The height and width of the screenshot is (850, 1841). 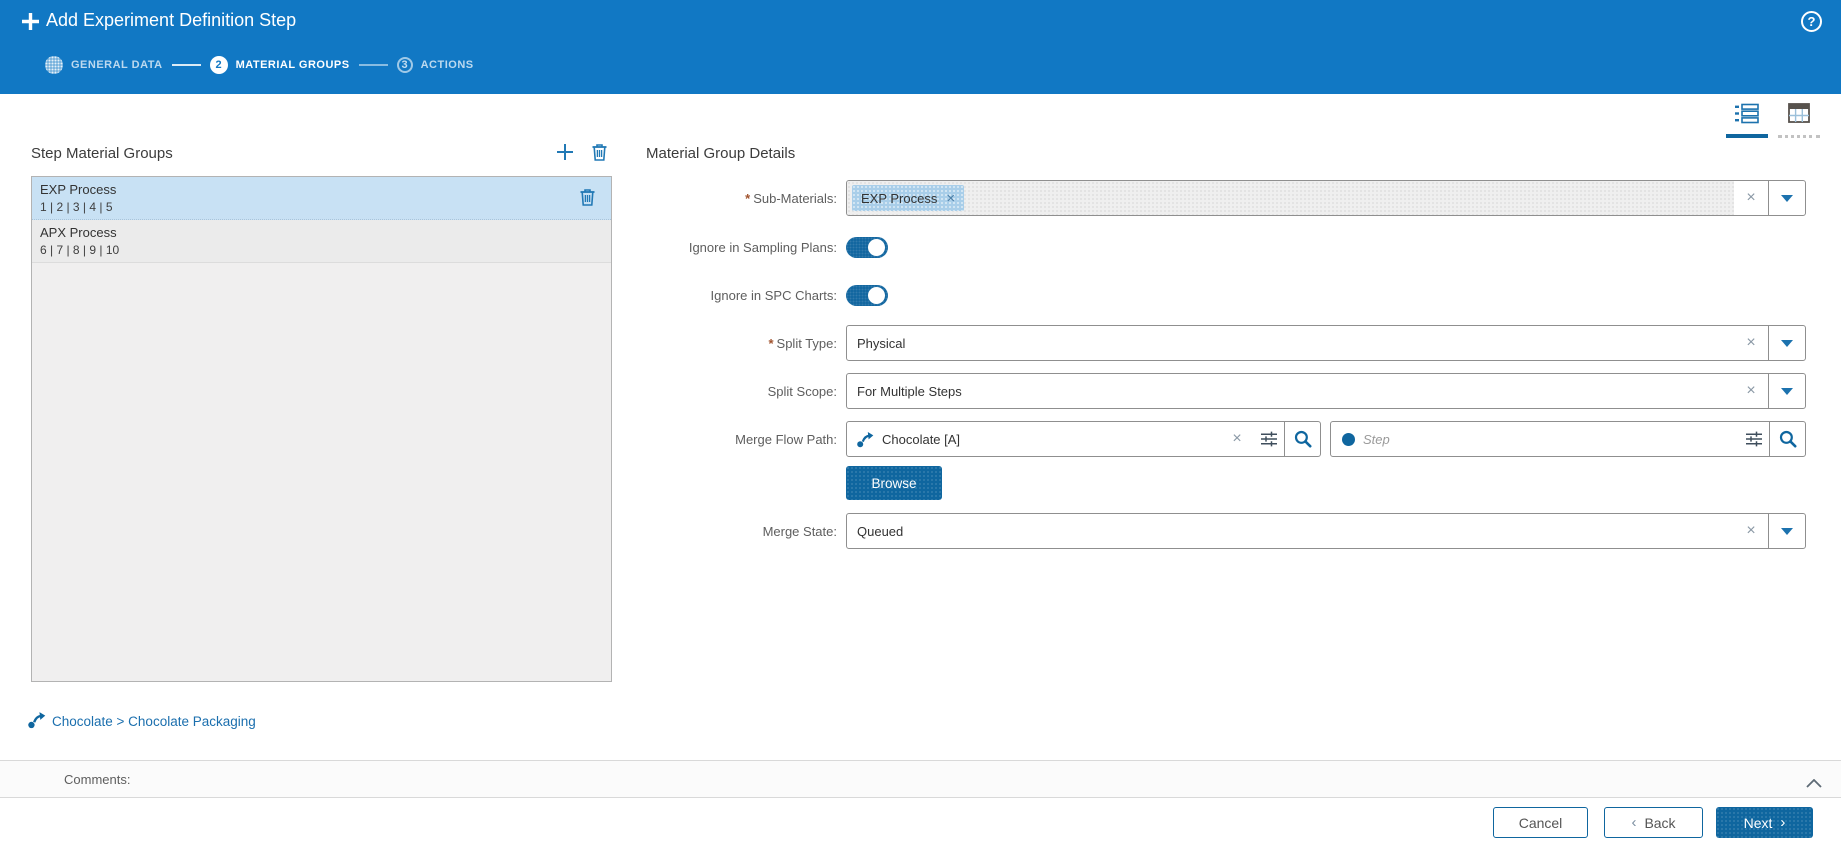 I want to click on merge-flow-path-step-input: Step, so click(x=1568, y=439).